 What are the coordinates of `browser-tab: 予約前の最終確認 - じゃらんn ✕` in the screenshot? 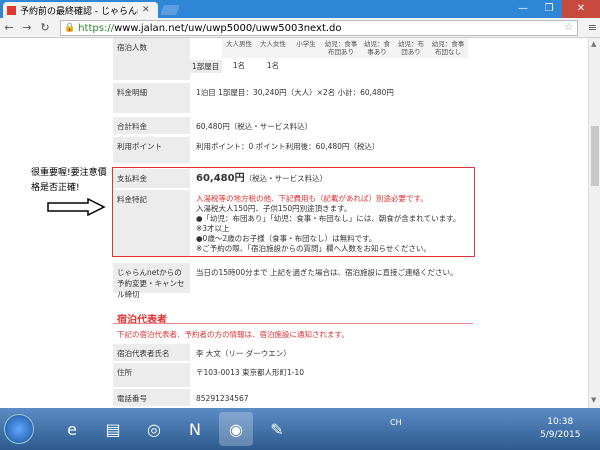 It's located at (80, 10).